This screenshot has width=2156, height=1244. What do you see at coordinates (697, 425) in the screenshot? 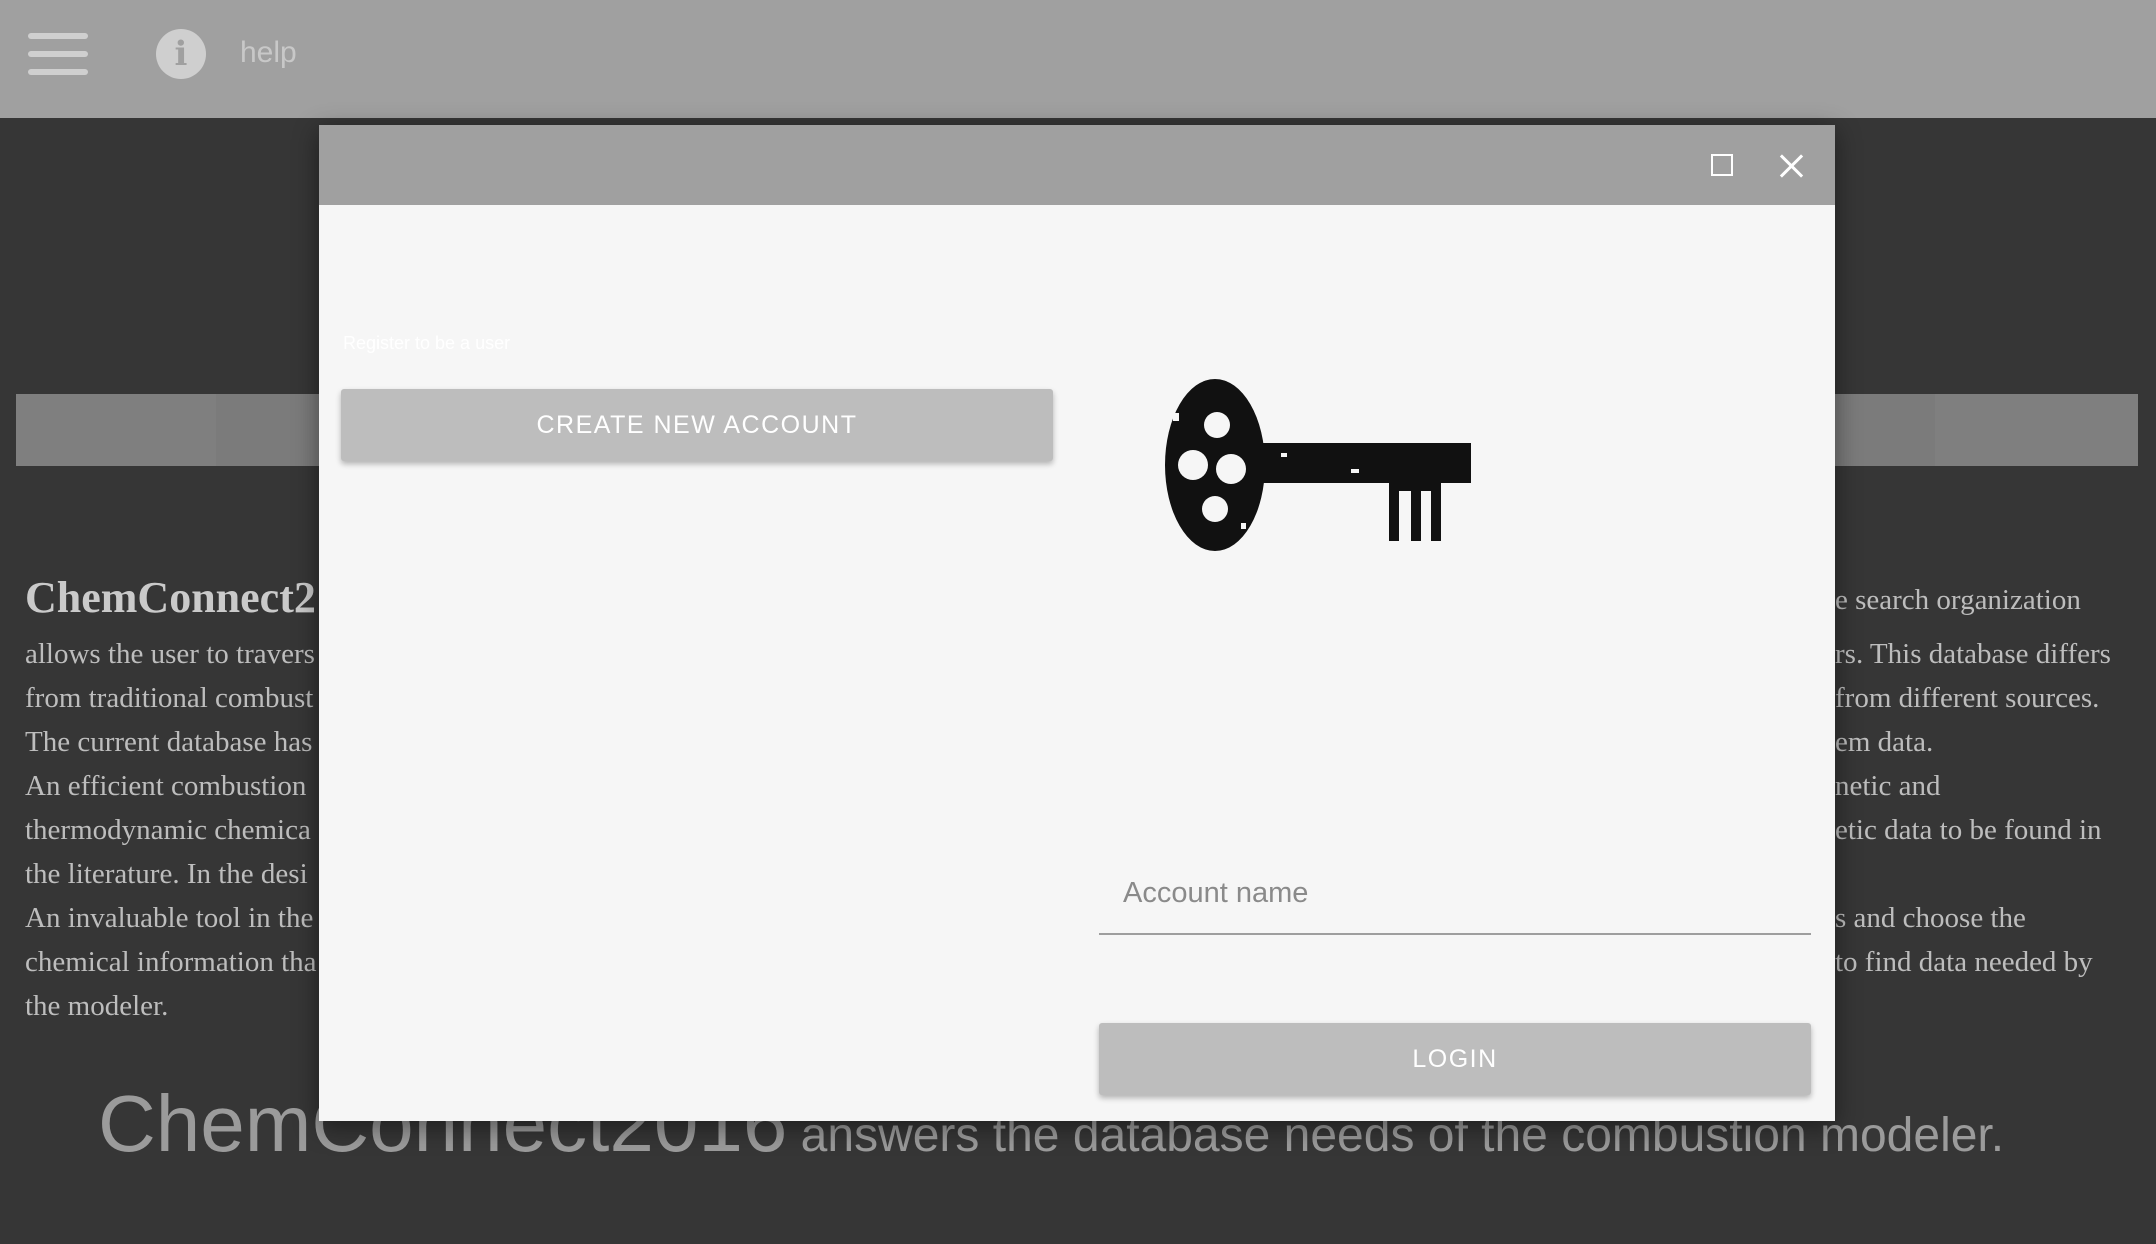
I see `create-account-button: CREATE NEW ACCOUNT` at bounding box center [697, 425].